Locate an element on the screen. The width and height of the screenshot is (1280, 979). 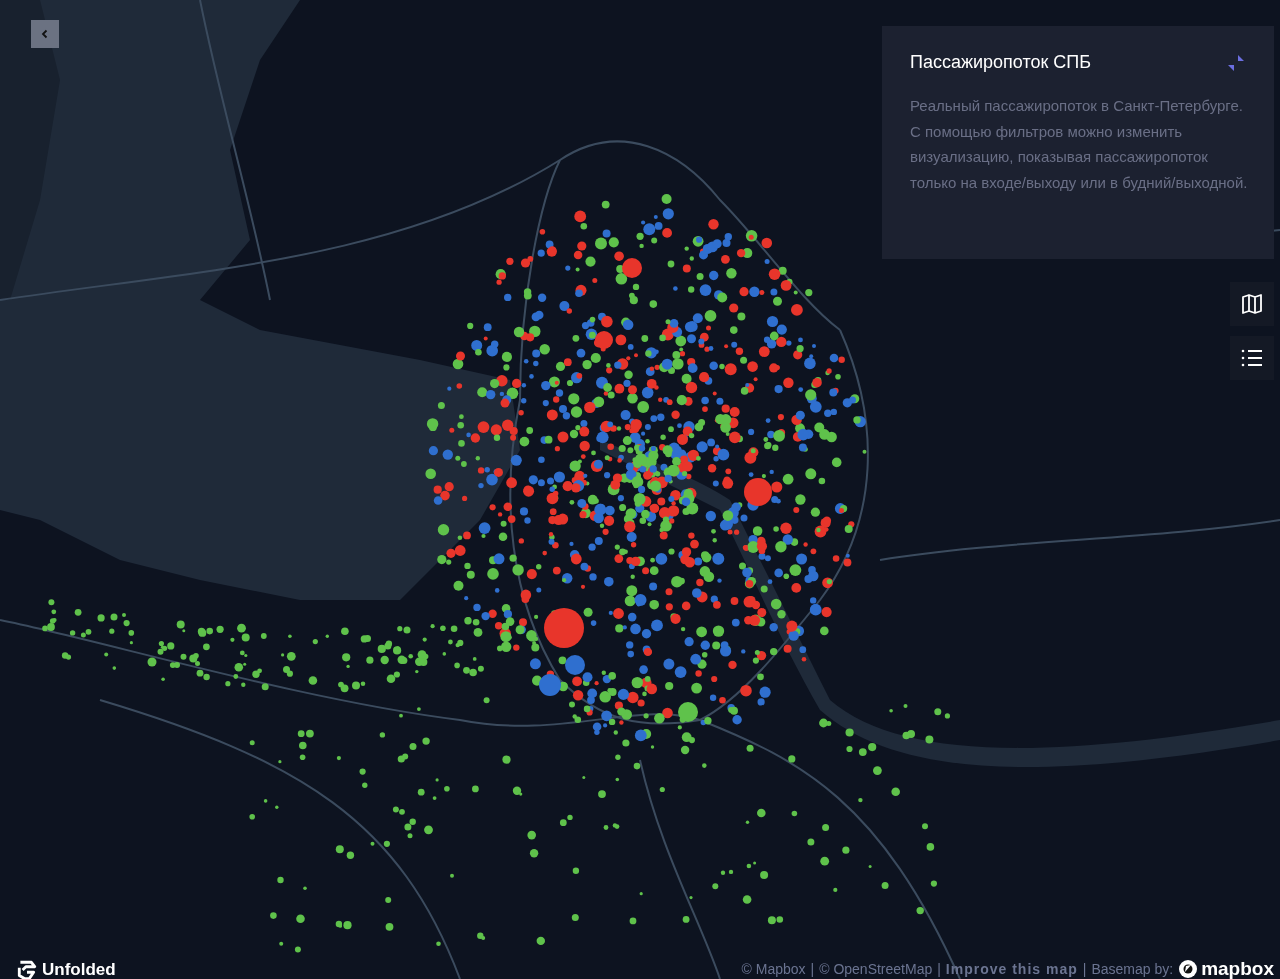
map-layers-button is located at coordinates (1252, 304).